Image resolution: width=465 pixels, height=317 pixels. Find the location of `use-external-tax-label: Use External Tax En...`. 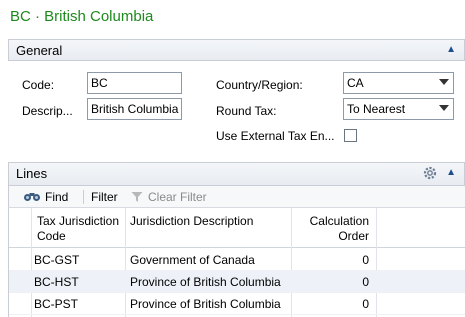

use-external-tax-label: Use External Tax En... is located at coordinates (275, 136).